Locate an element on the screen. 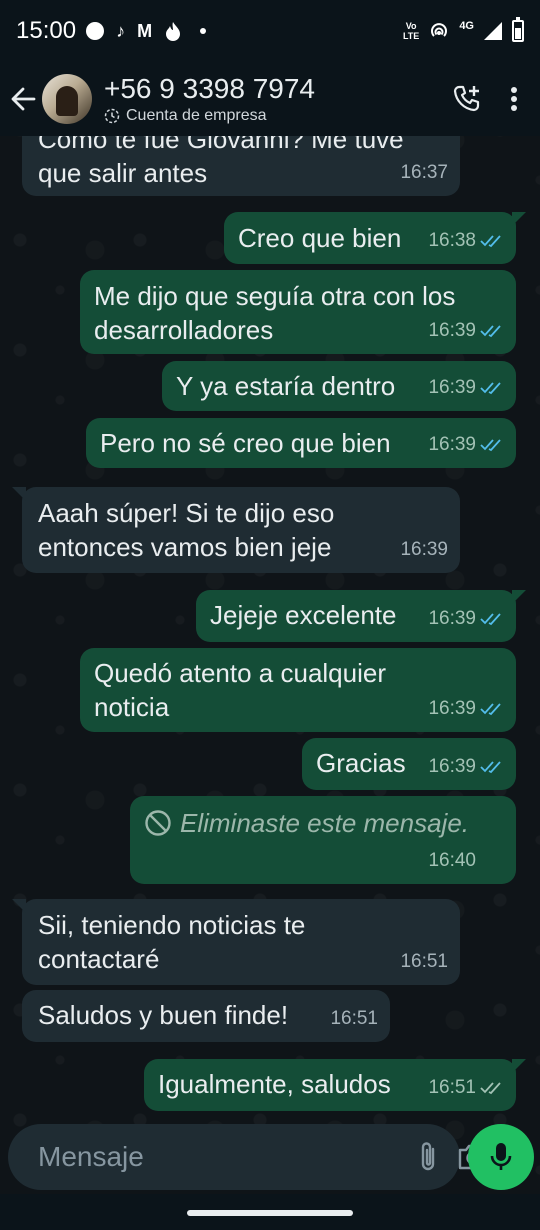 The width and height of the screenshot is (540, 1230). message-meta: 16:37 is located at coordinates (424, 173).